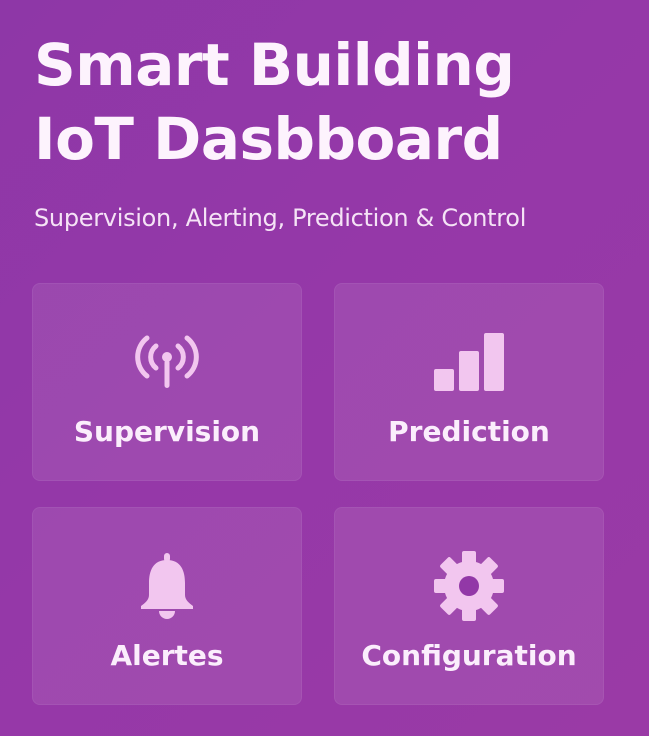 This screenshot has height=736, width=649. Describe the element at coordinates (167, 655) in the screenshot. I see `alertes-label: Alertes` at that location.